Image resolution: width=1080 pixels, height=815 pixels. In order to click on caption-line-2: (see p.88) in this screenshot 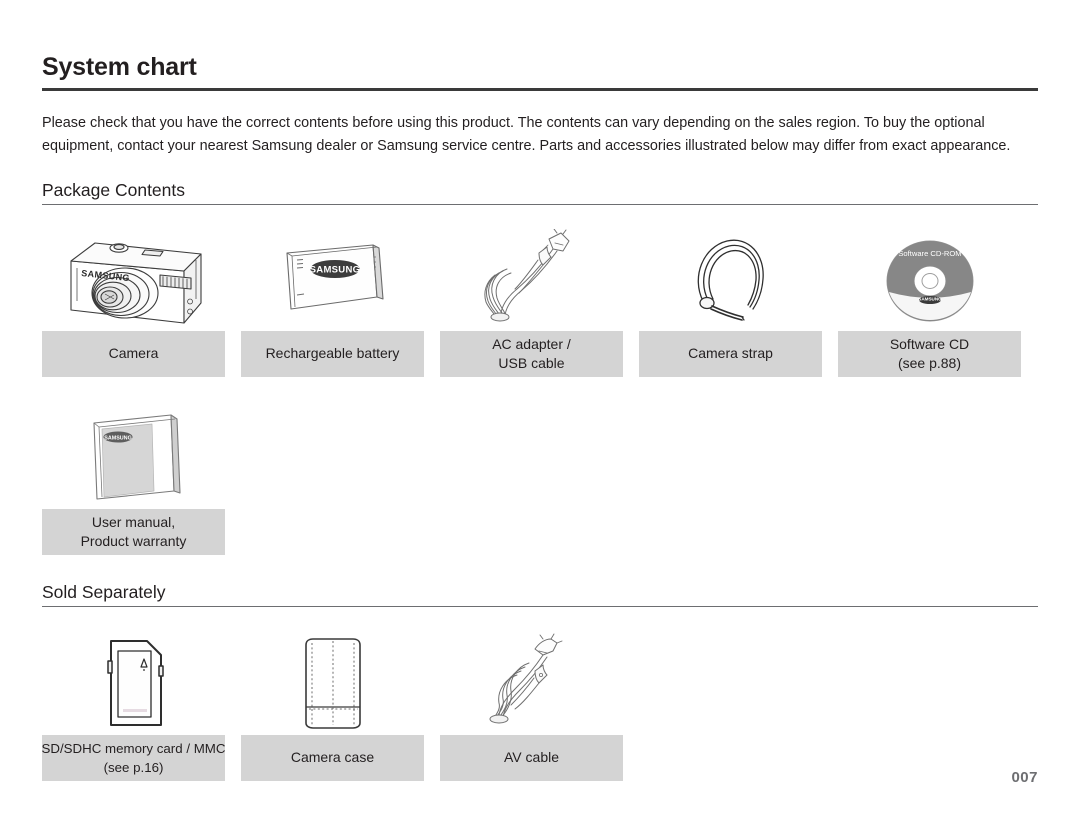, I will do `click(929, 362)`.